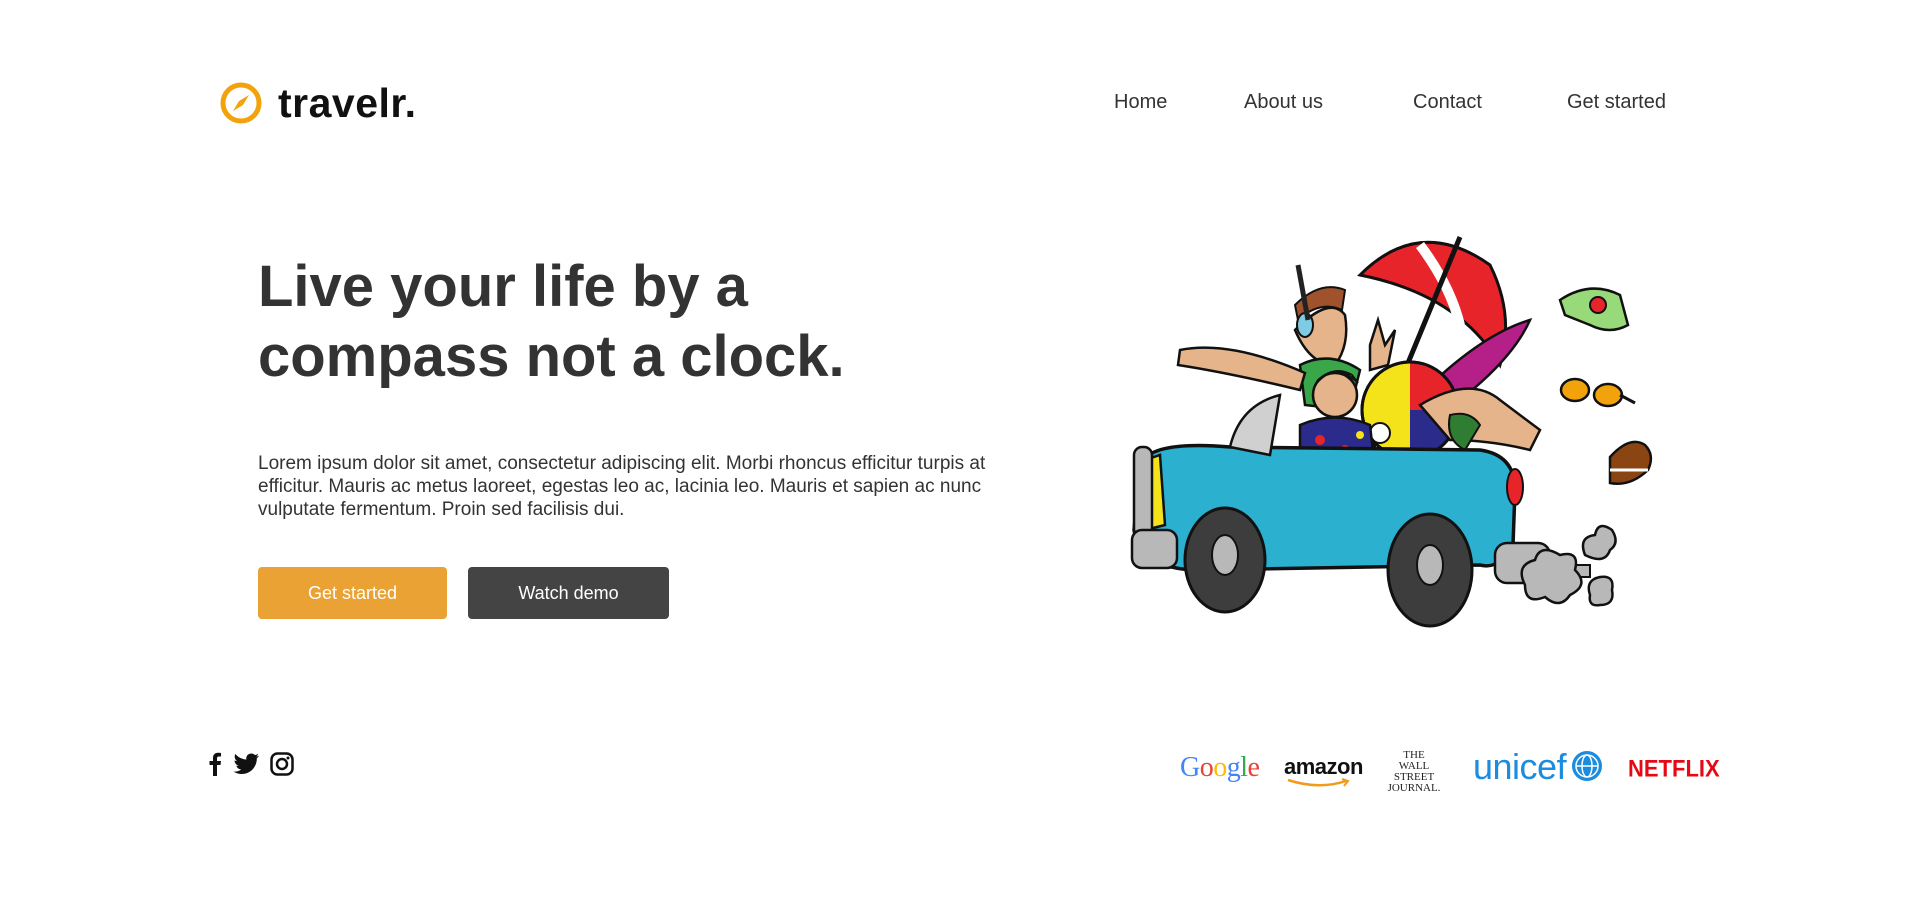 The image size is (1919, 913). What do you see at coordinates (347, 102) in the screenshot?
I see `logo-text: travelr.` at bounding box center [347, 102].